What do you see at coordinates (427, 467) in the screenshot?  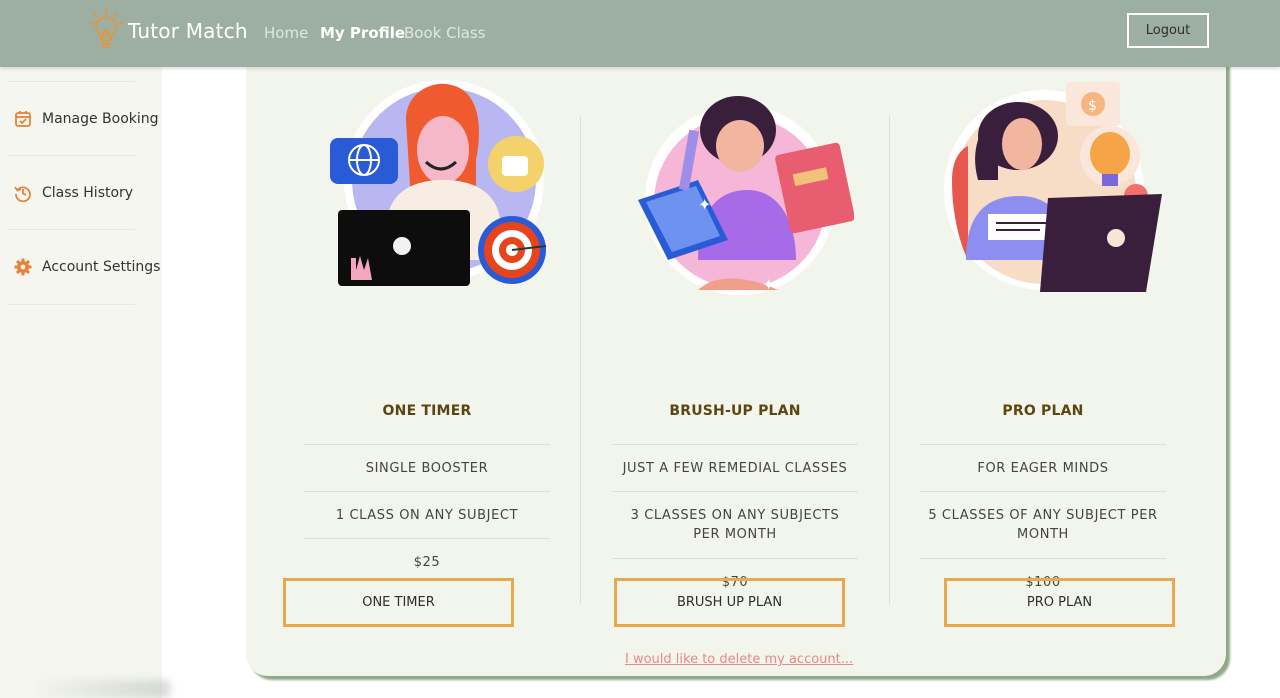 I see `plan-tagline: SINGLE BOOSTER` at bounding box center [427, 467].